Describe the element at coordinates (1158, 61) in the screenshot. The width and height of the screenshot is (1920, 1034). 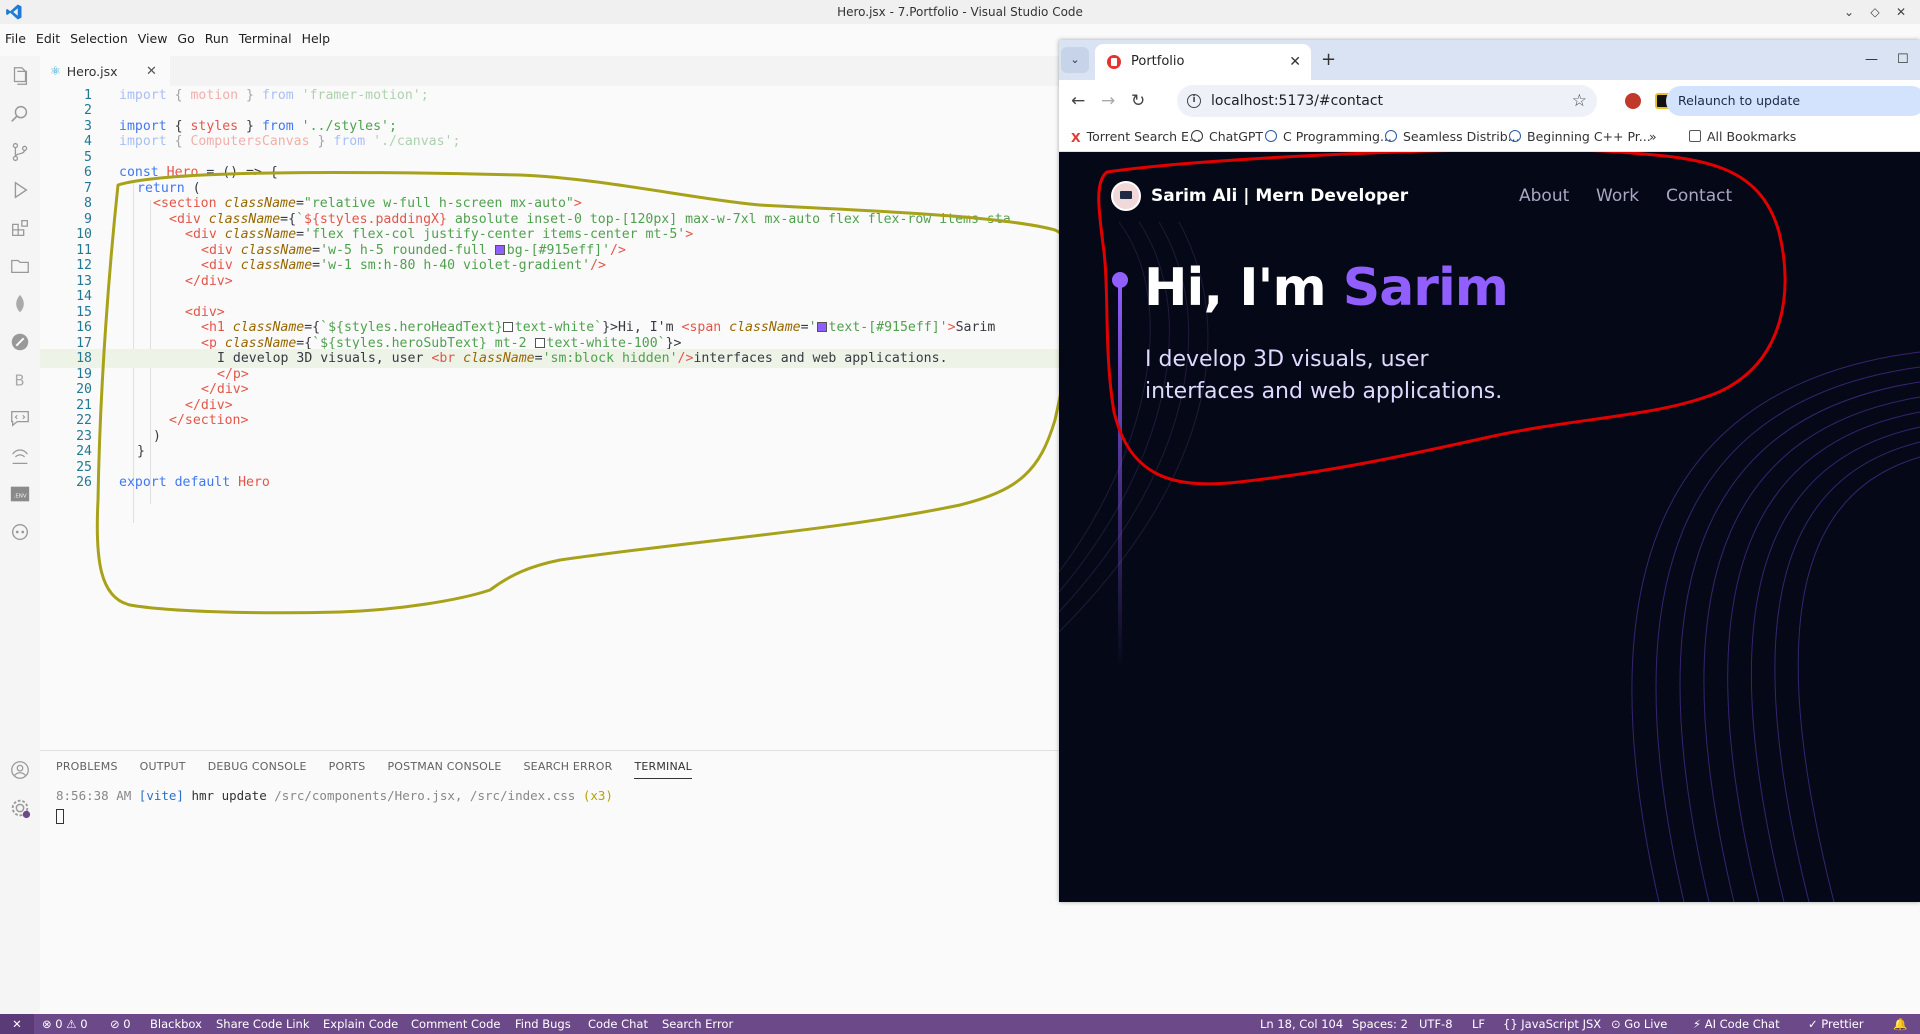
I see `browser-tab-title: Portfolio` at that location.